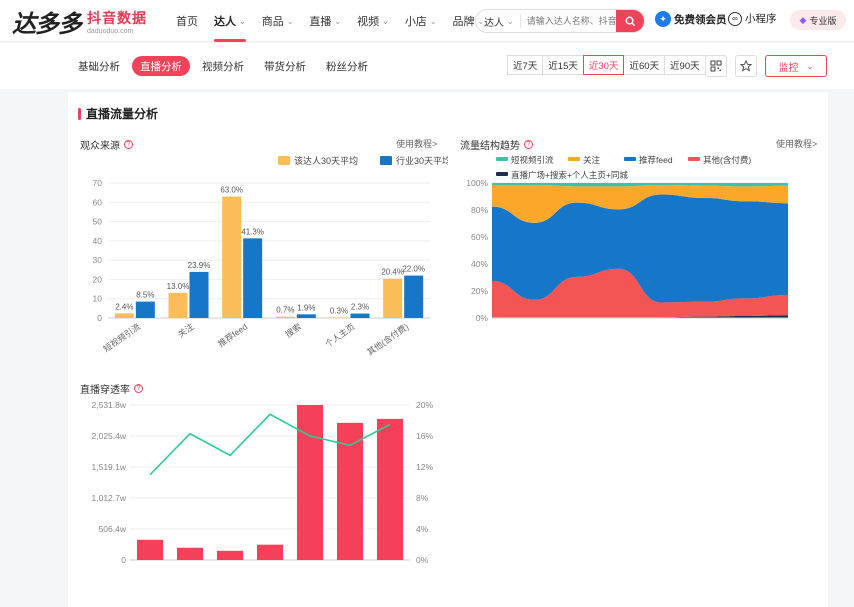 The height and width of the screenshot is (607, 854). What do you see at coordinates (285, 66) in the screenshot?
I see `tab-sales-analysis: 带货分析` at bounding box center [285, 66].